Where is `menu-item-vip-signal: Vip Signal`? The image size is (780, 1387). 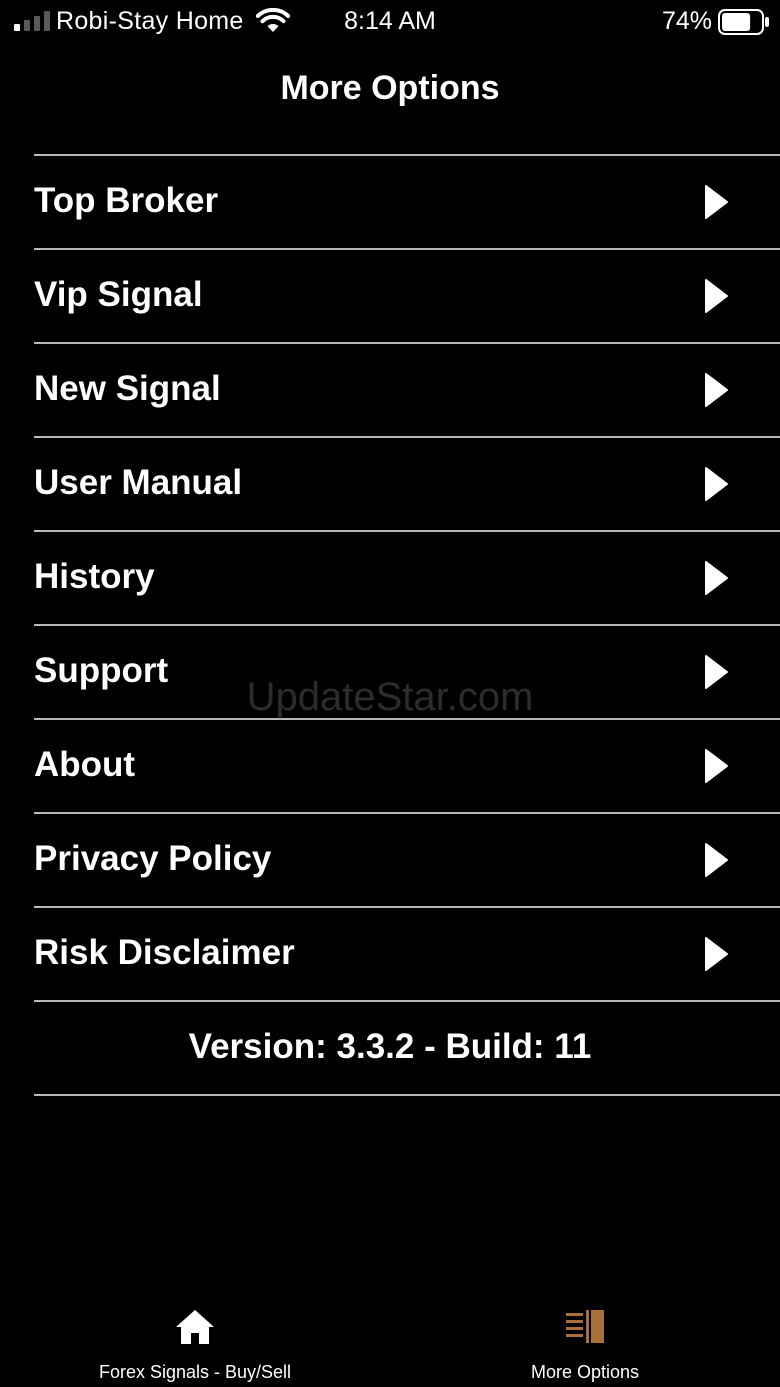 menu-item-vip-signal: Vip Signal is located at coordinates (407, 297).